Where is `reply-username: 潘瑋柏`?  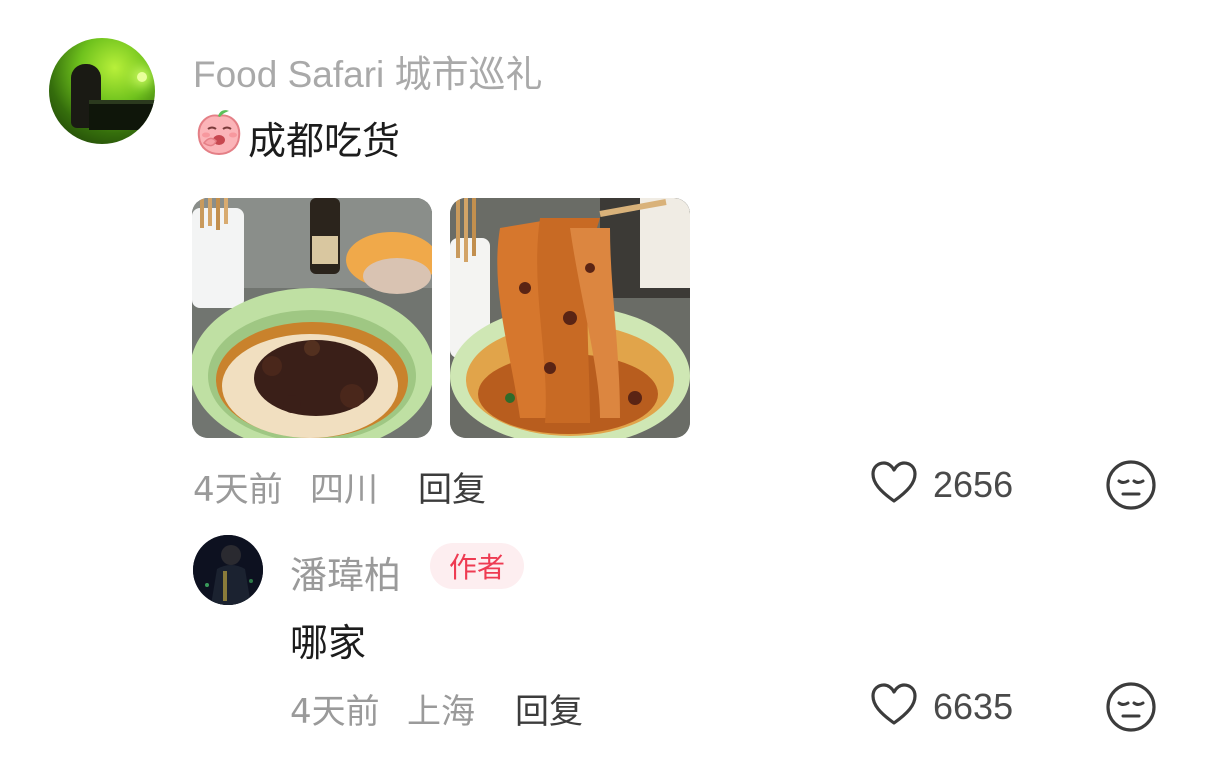 reply-username: 潘瑋柏 is located at coordinates (345, 572).